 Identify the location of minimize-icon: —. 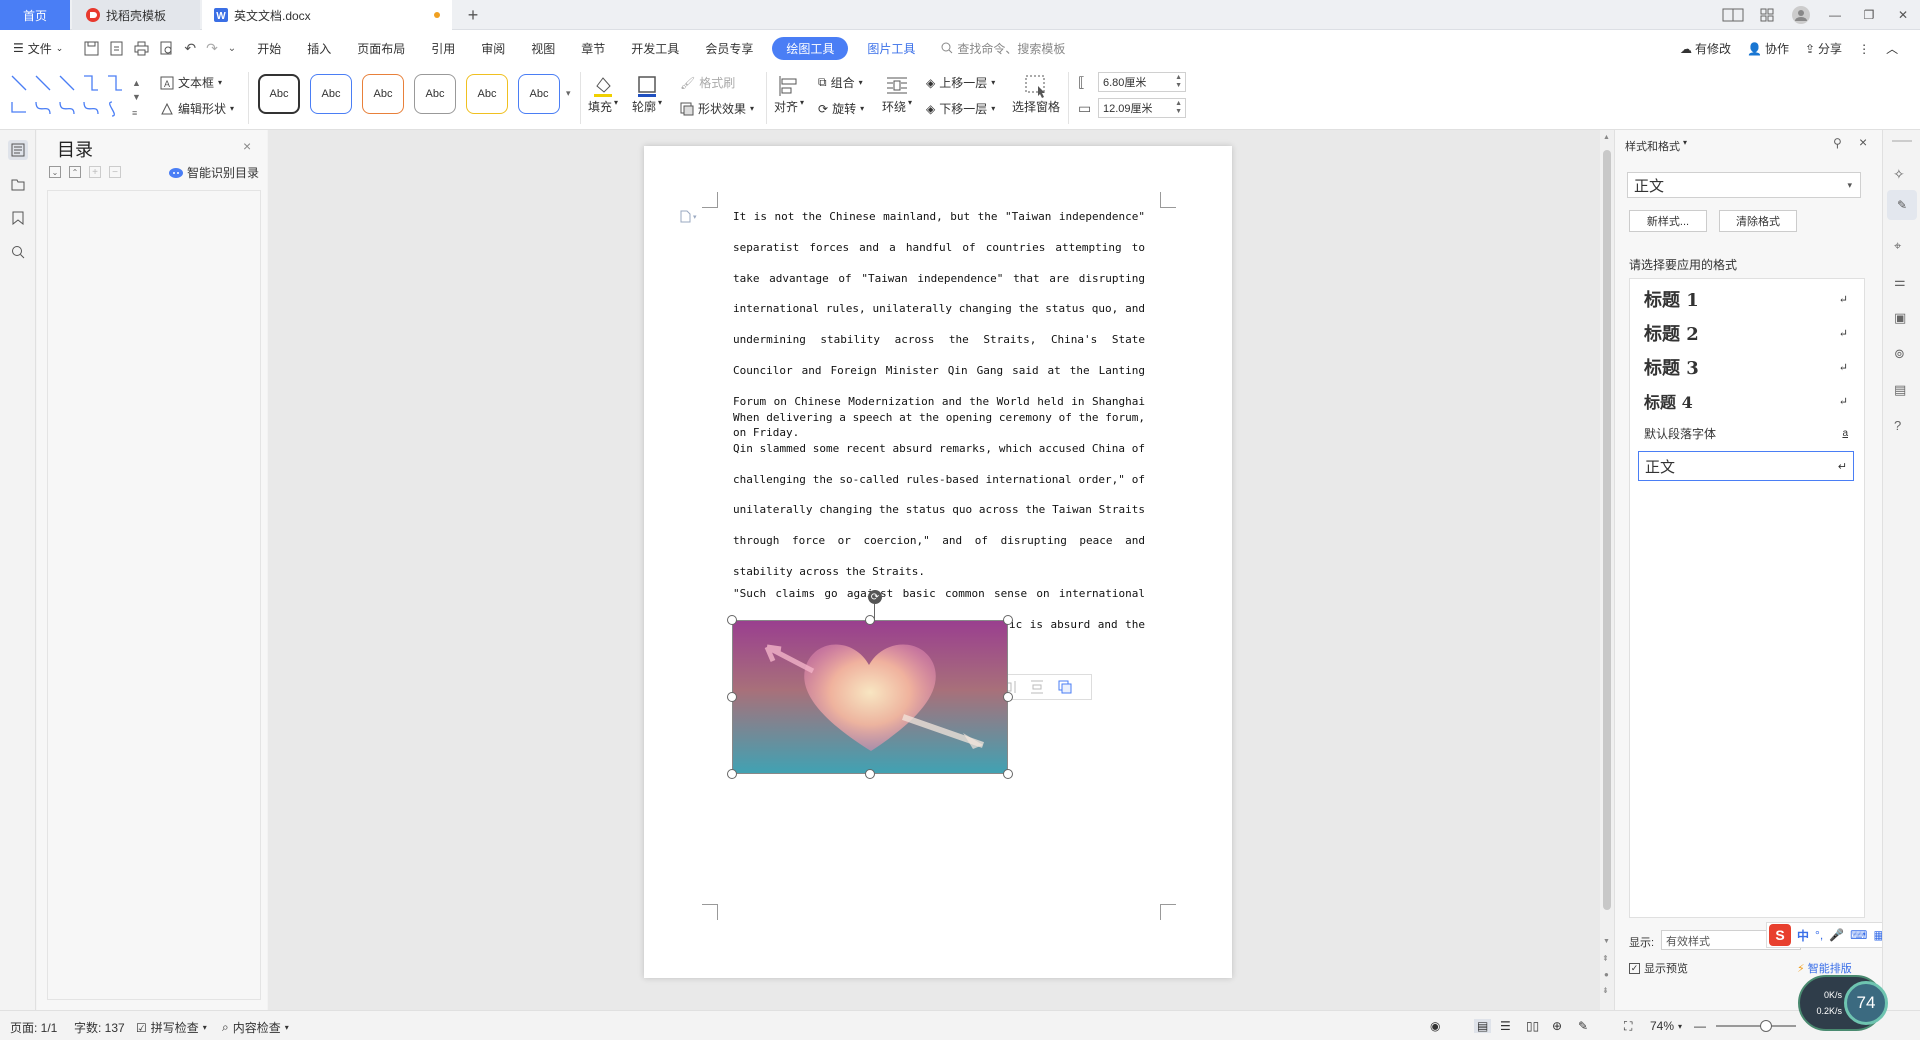
(1835, 15).